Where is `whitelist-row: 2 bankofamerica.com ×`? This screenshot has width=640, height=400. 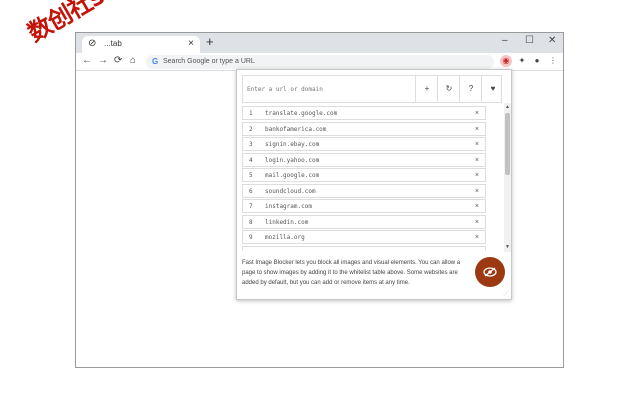
whitelist-row: 2 bankofamerica.com × is located at coordinates (364, 128).